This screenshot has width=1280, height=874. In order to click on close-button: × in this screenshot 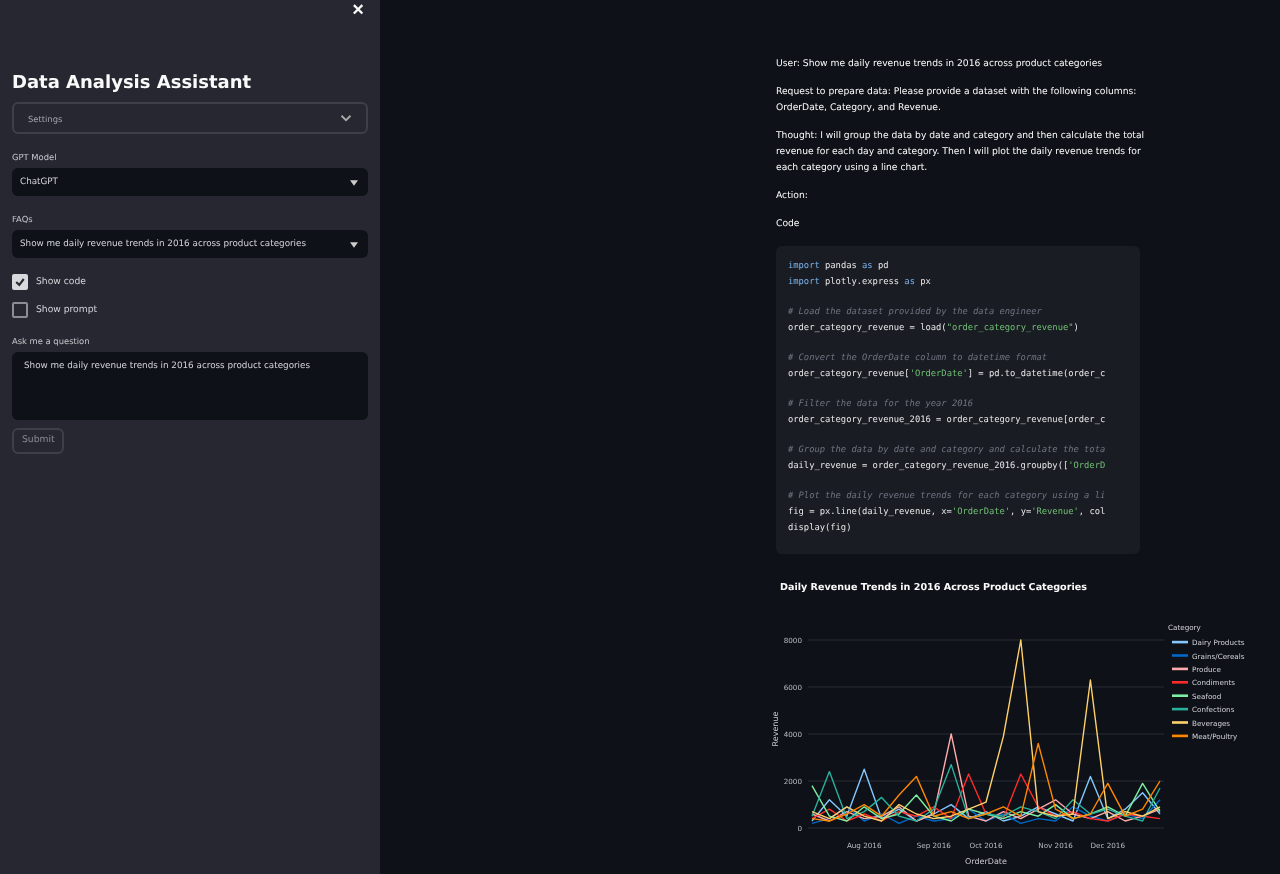, I will do `click(358, 12)`.